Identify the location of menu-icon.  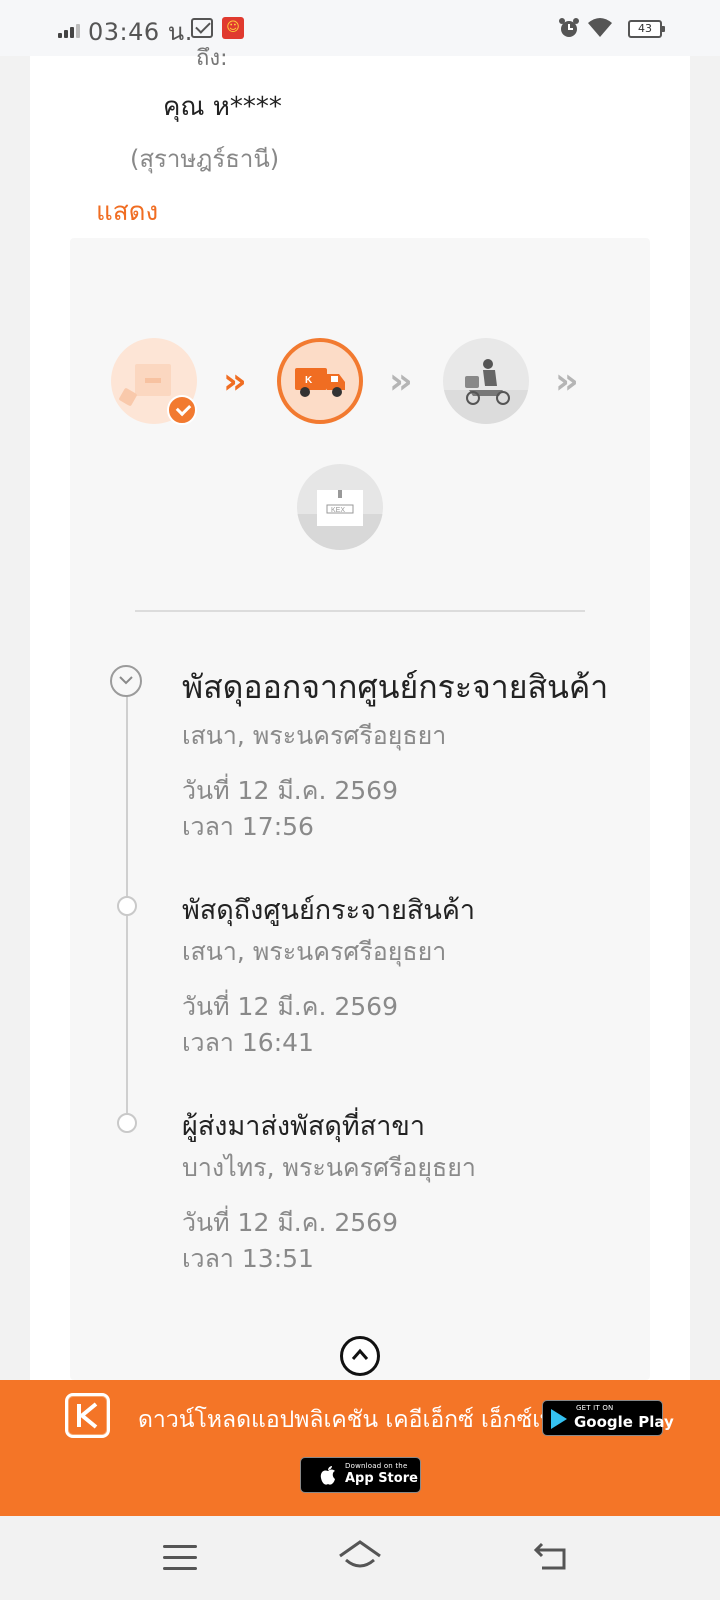
(180, 1557).